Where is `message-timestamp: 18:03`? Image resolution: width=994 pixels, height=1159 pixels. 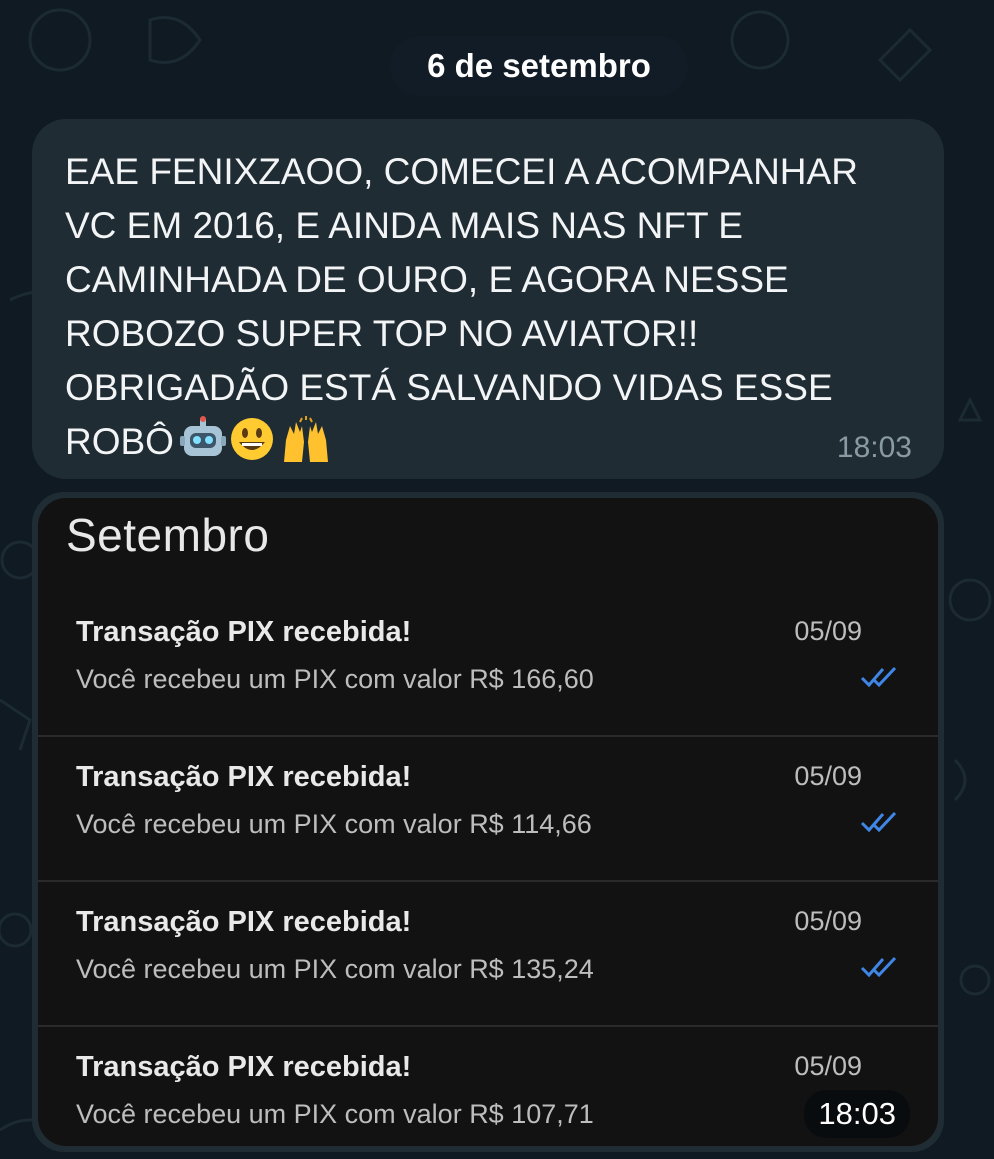 message-timestamp: 18:03 is located at coordinates (874, 447).